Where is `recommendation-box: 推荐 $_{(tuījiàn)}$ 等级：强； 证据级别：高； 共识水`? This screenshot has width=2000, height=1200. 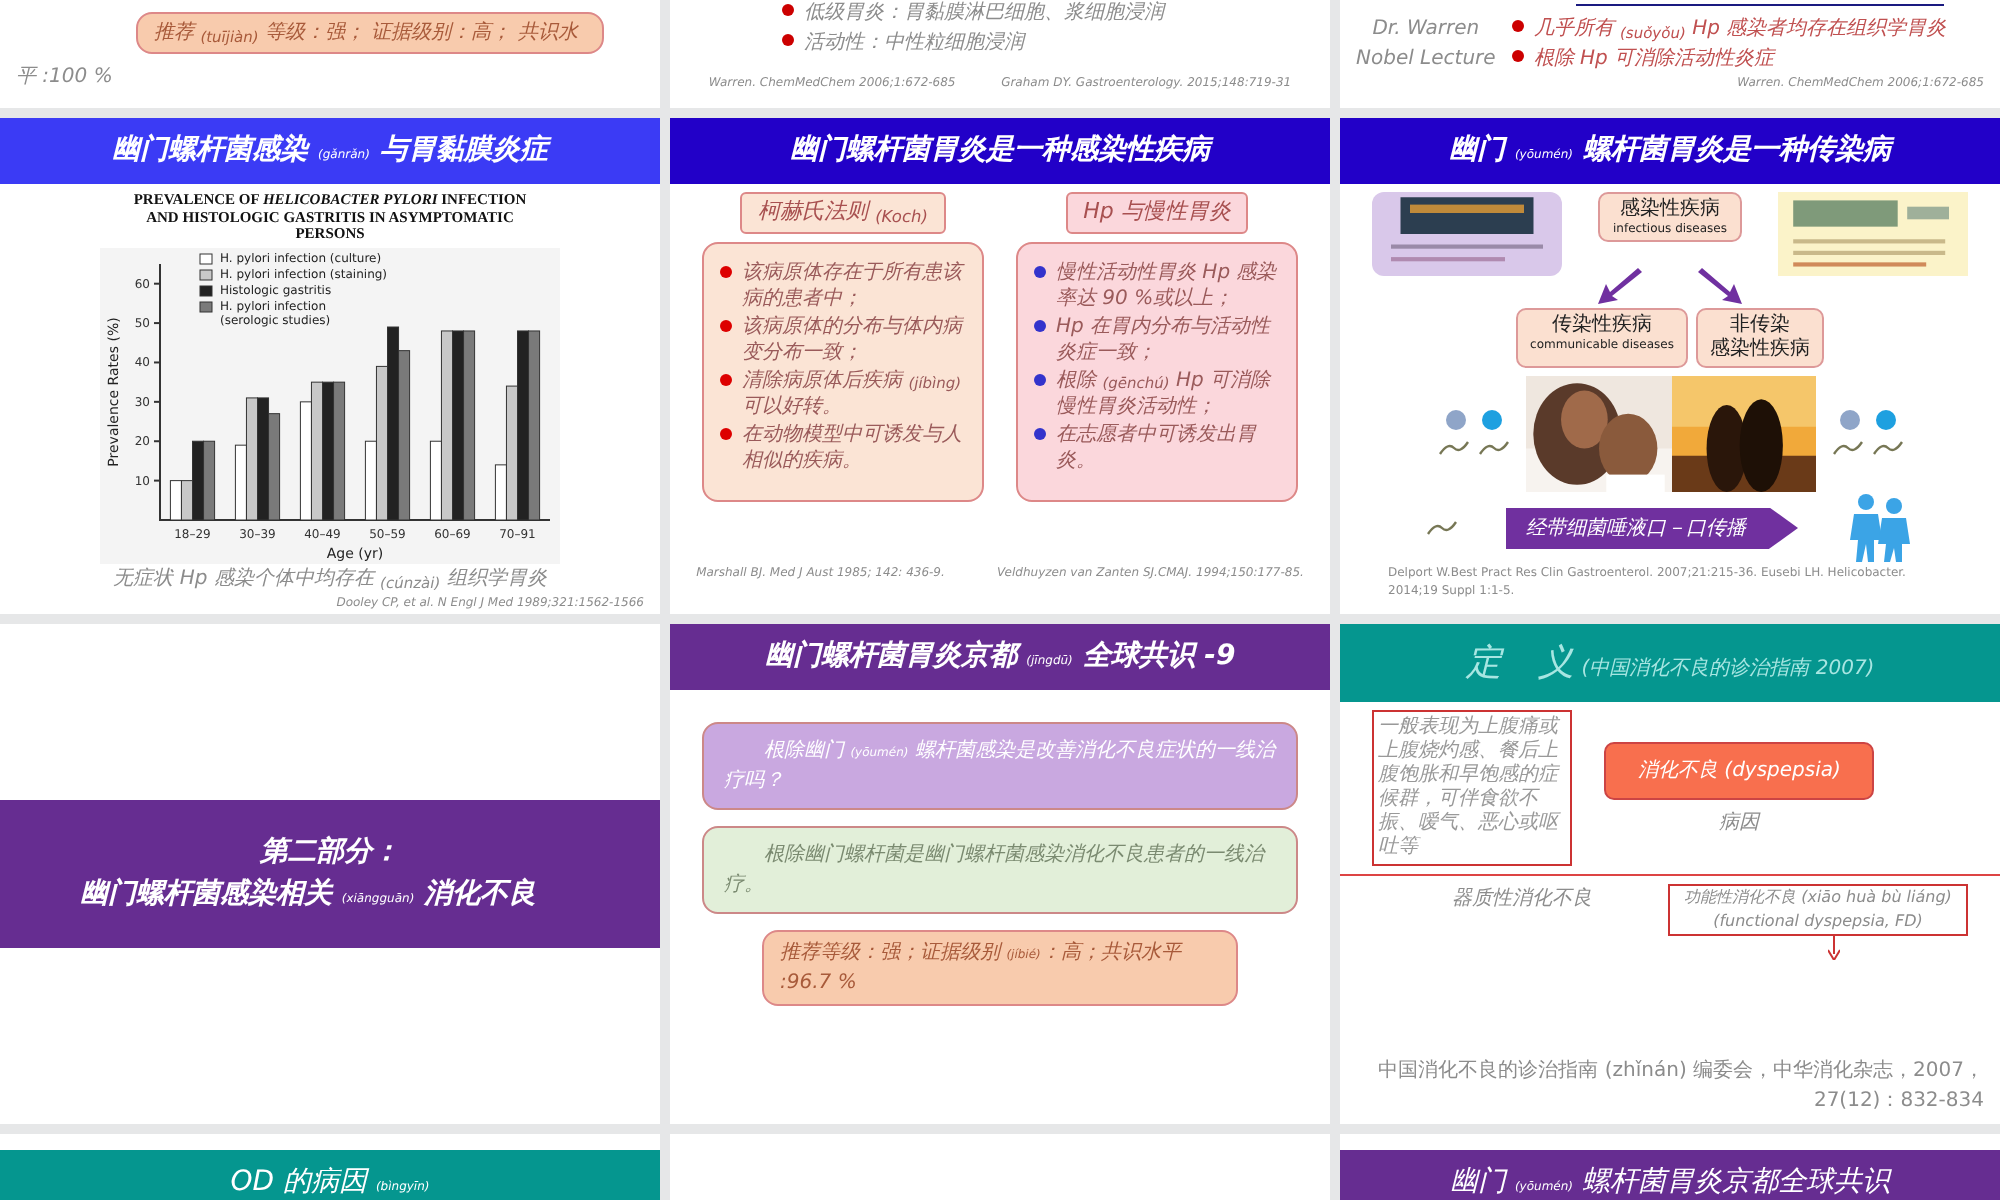 recommendation-box: 推荐 $_{(tuījiàn)}$ 等级：强； 证据级别：高； 共识水 is located at coordinates (370, 33).